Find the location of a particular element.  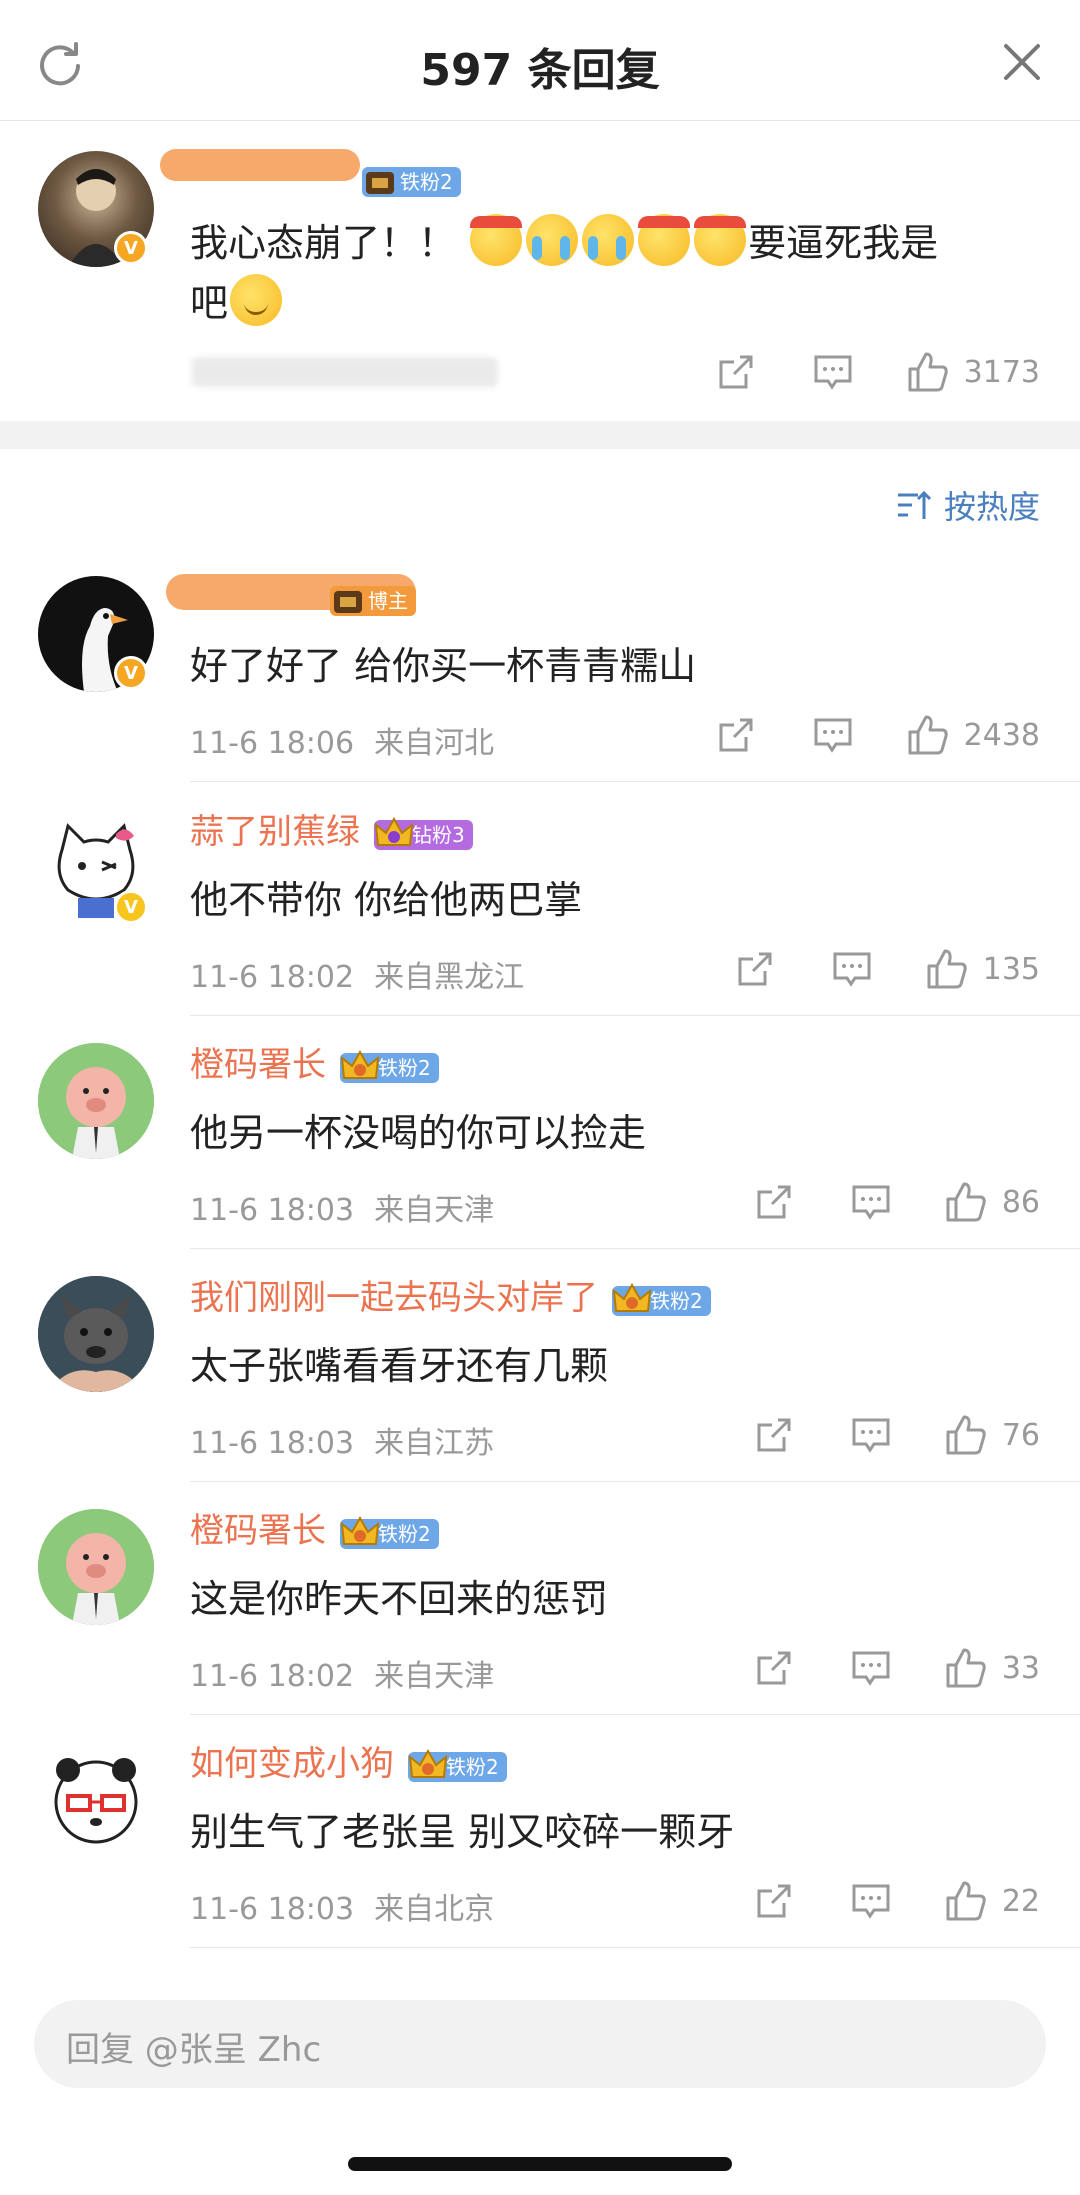

reply-input: 回复 @张呈 Zhc is located at coordinates (540, 2044).